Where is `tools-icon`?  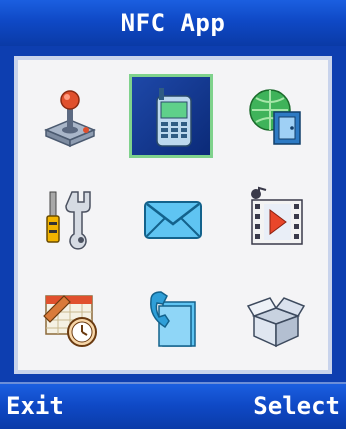 tools-icon is located at coordinates (70, 218).